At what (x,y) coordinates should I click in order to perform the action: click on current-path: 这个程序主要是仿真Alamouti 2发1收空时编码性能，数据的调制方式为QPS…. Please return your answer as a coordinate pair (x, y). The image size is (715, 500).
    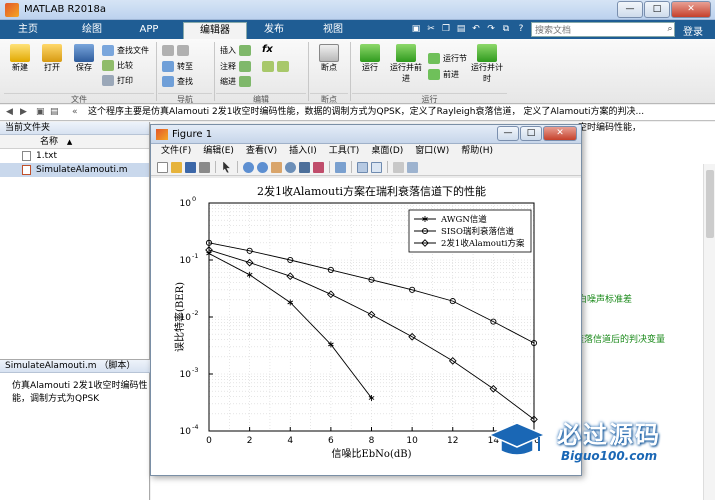
    Looking at the image, I should click on (366, 112).